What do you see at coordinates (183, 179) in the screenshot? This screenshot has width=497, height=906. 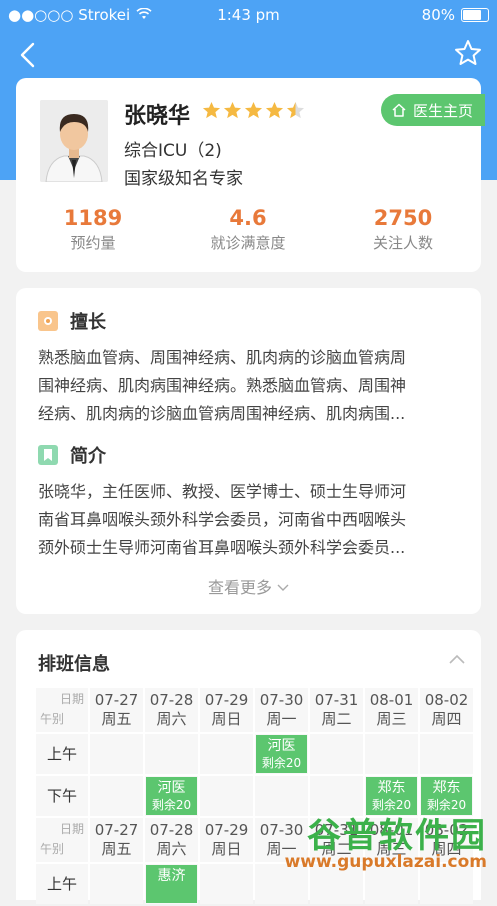 I see `doctor-title: 国家级知名专家` at bounding box center [183, 179].